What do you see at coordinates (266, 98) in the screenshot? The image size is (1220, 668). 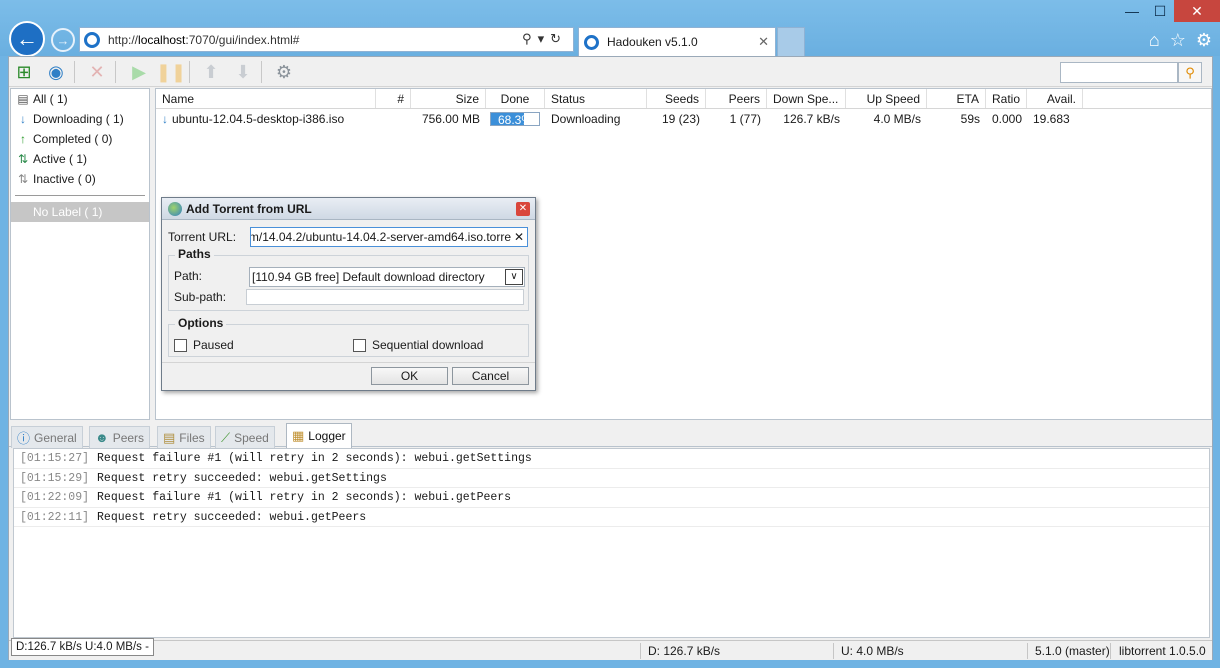 I see `column-header-name: Name` at bounding box center [266, 98].